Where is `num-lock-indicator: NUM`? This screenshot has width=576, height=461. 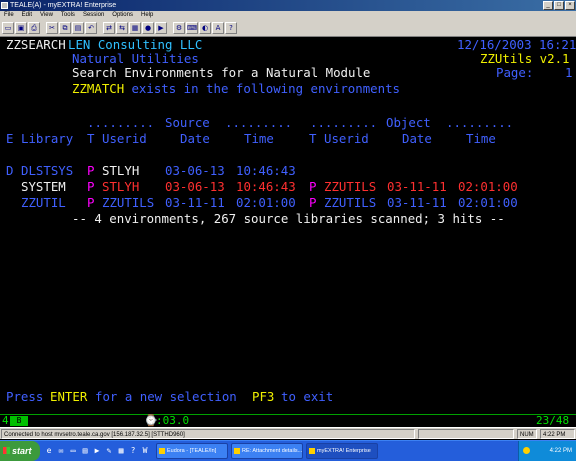
num-lock-indicator: NUM is located at coordinates (527, 434).